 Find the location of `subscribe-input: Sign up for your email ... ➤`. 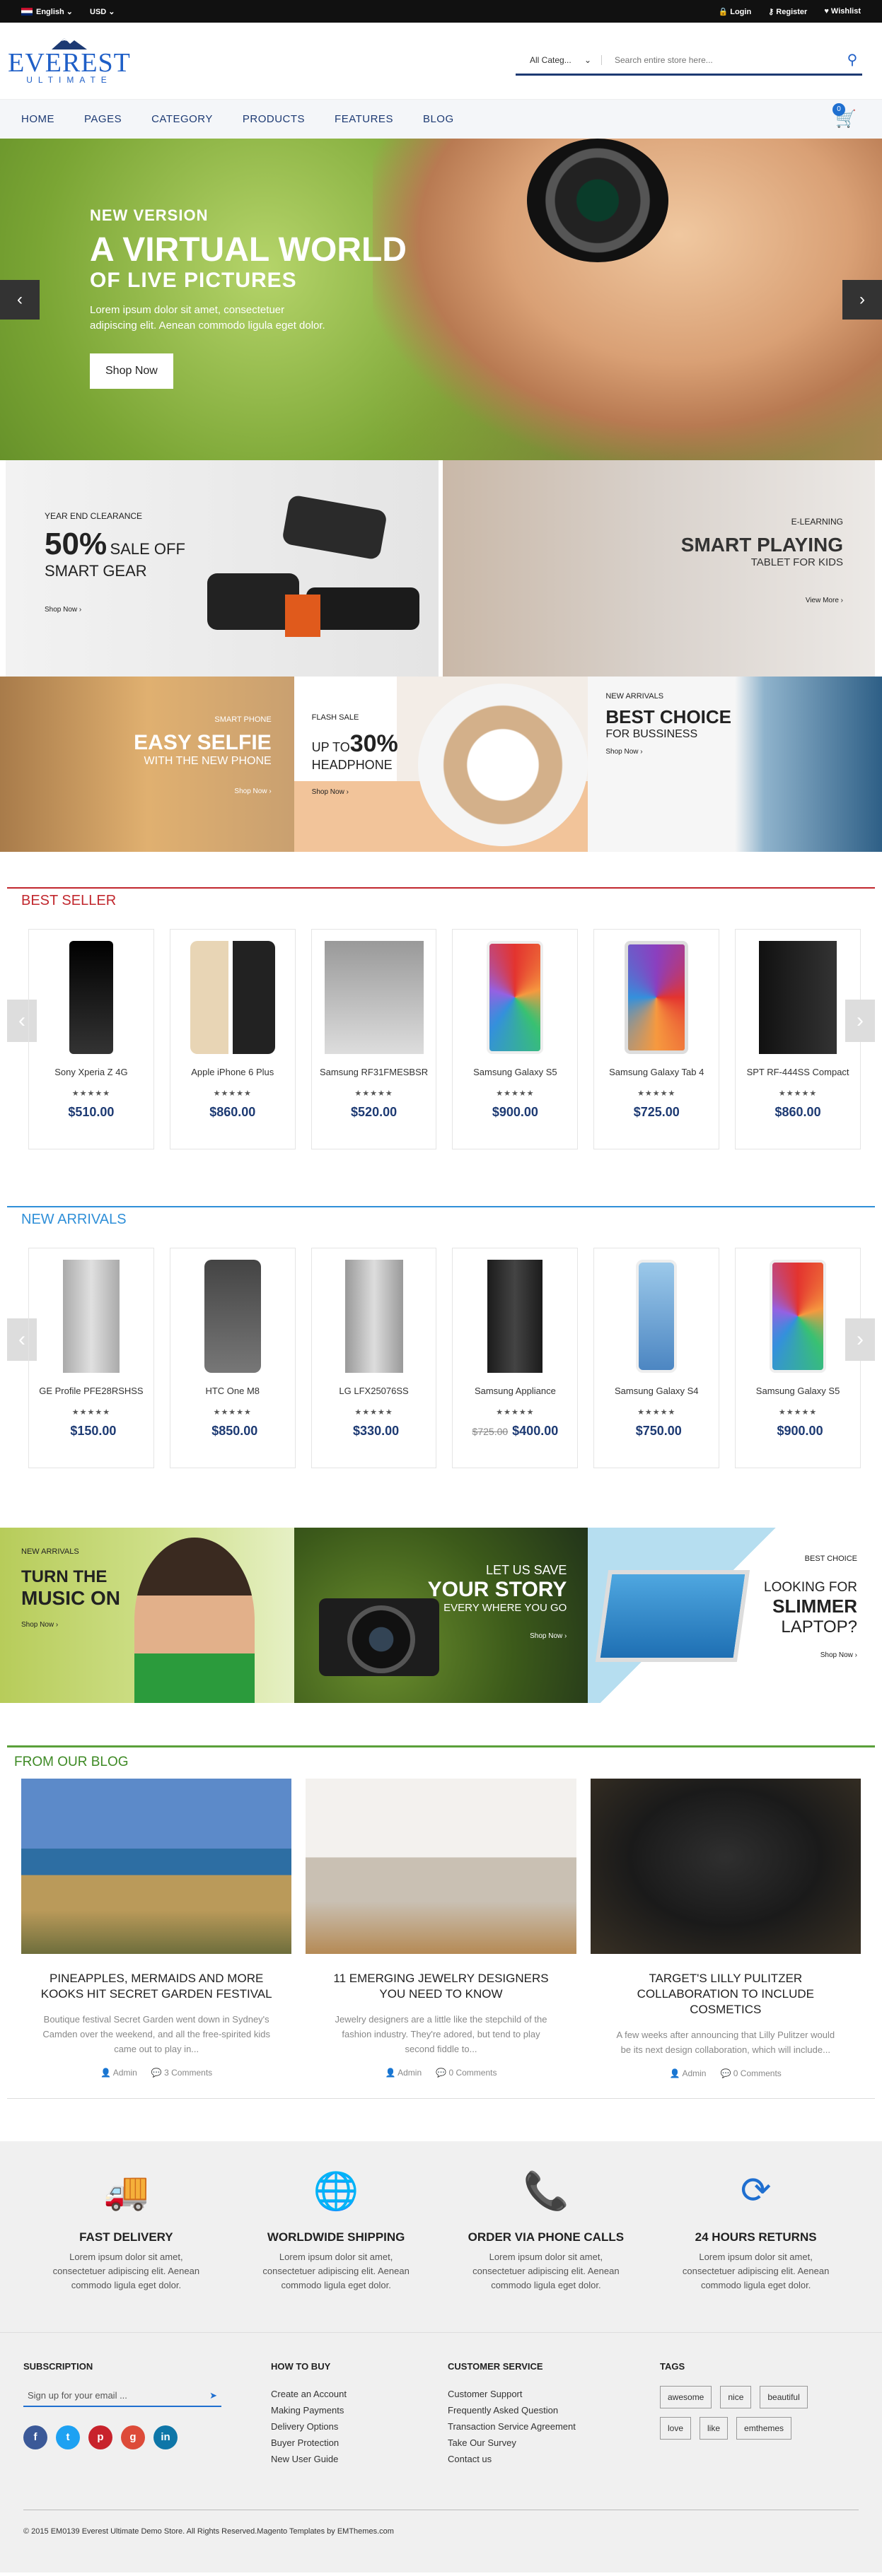

subscribe-input: Sign up for your email ... ➤ is located at coordinates (122, 2397).